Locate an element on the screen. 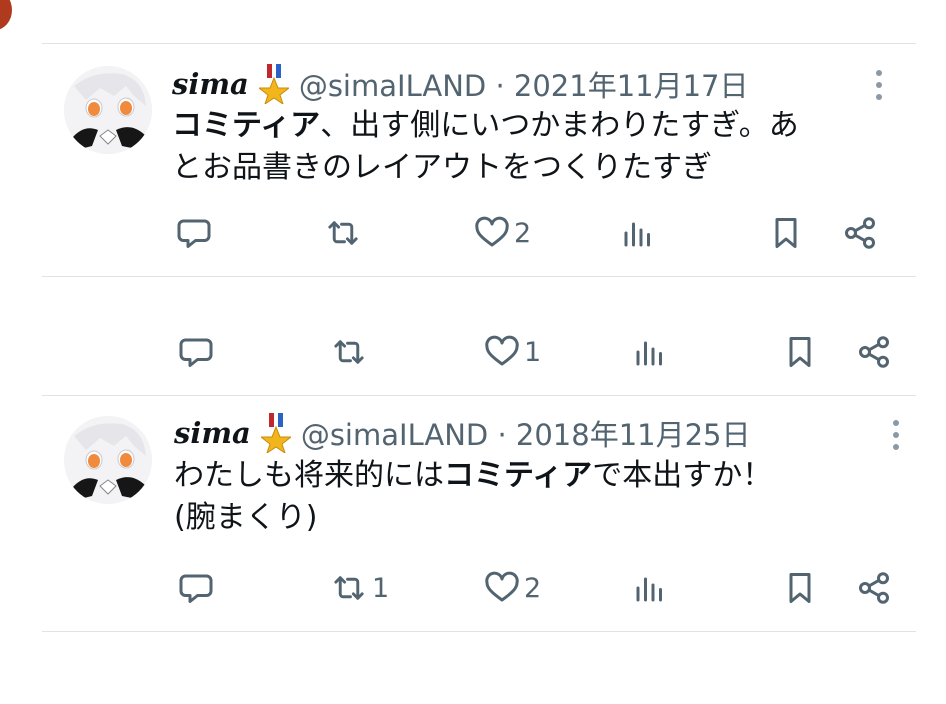  action-bar: 1 2 is located at coordinates (479, 588).